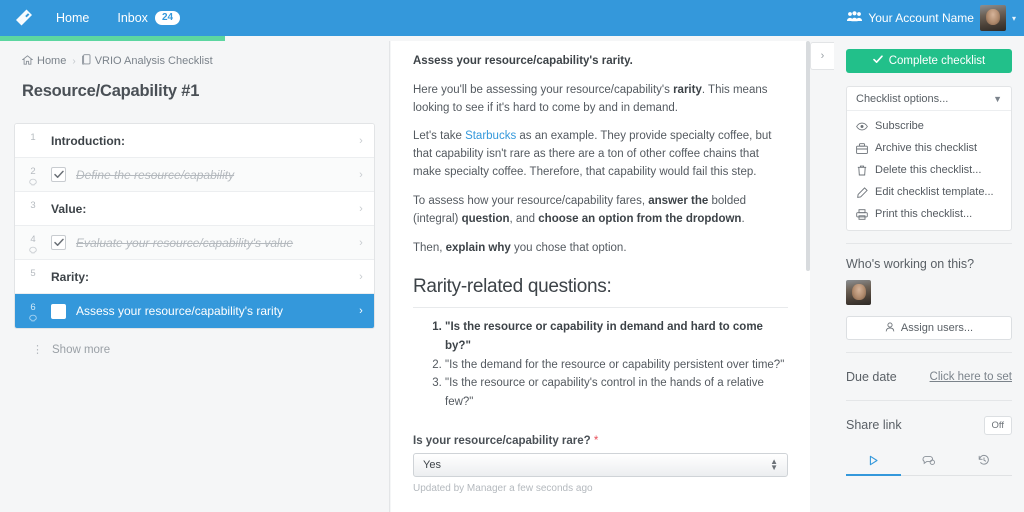 This screenshot has width=1024, height=512. What do you see at coordinates (874, 425) in the screenshot?
I see `share-link-label: Share link` at bounding box center [874, 425].